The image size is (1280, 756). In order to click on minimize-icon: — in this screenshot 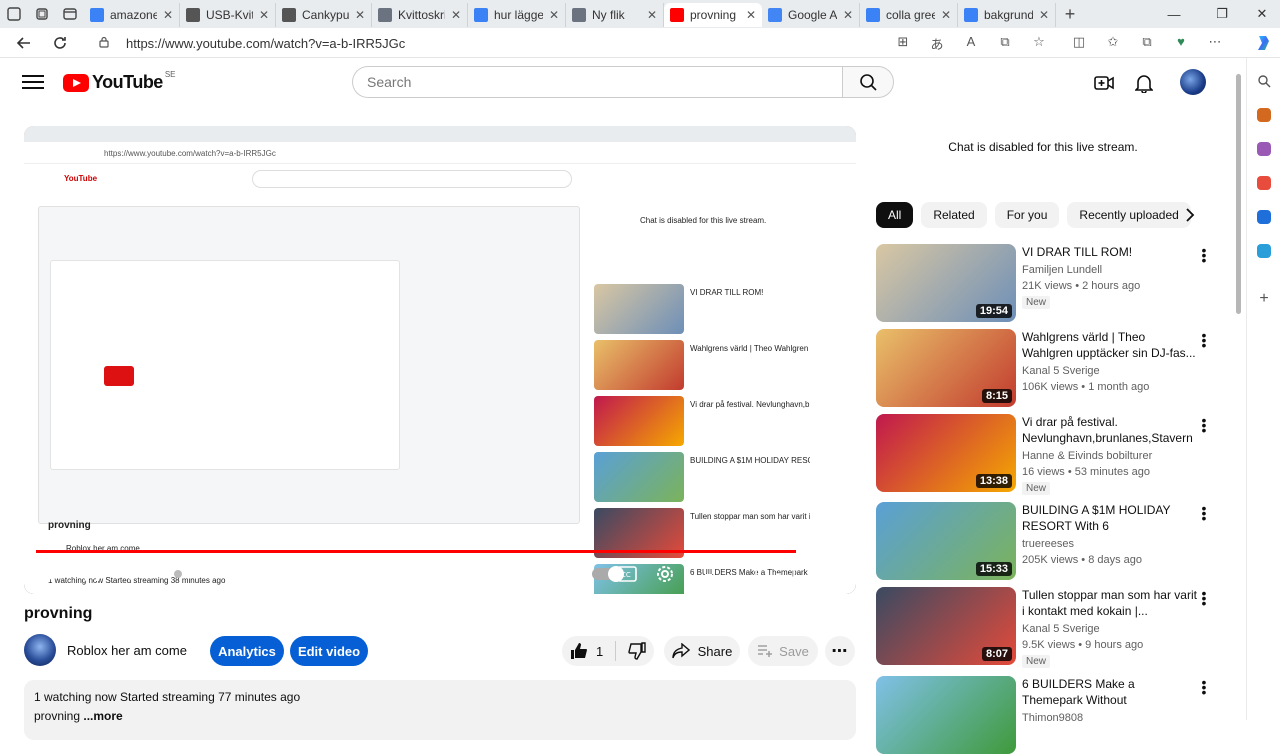, I will do `click(1174, 14)`.